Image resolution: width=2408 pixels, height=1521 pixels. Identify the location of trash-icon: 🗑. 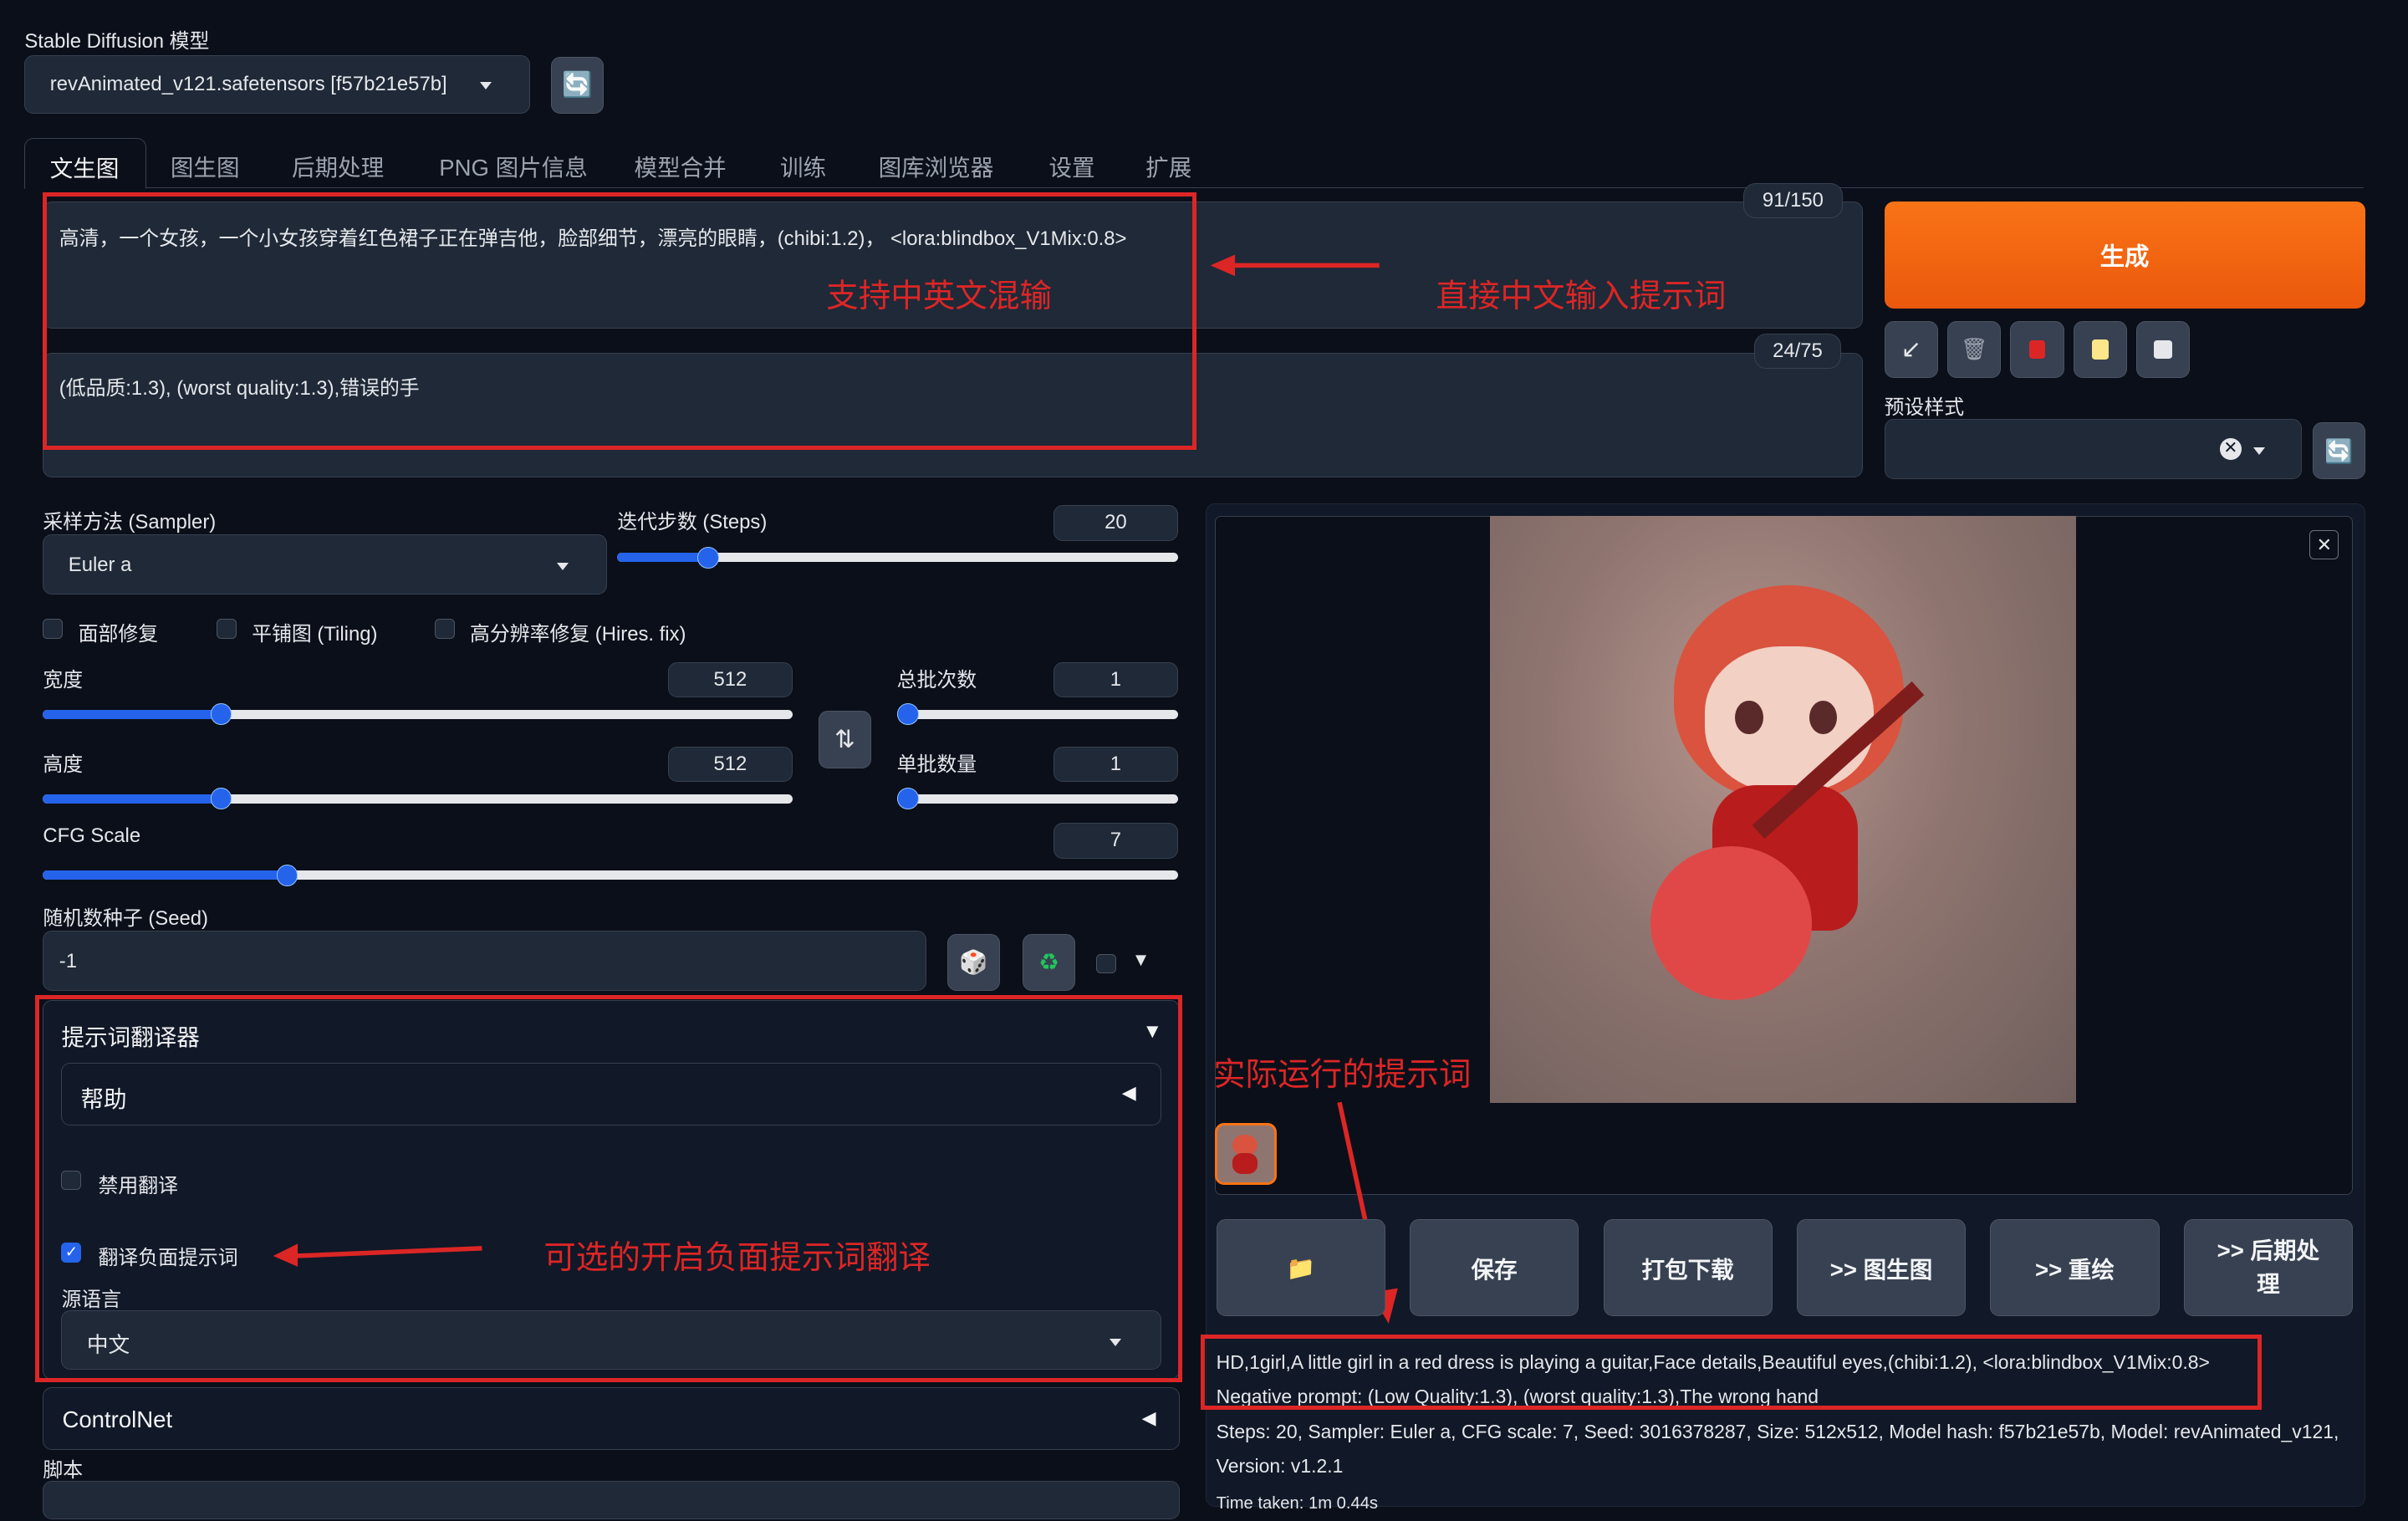
(1974, 349).